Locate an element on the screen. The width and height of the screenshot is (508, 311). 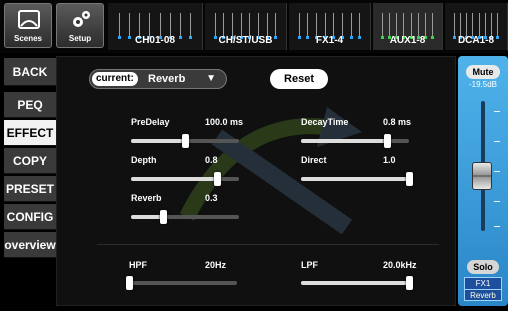
scenes-label: Scenes is located at coordinates (28, 38).